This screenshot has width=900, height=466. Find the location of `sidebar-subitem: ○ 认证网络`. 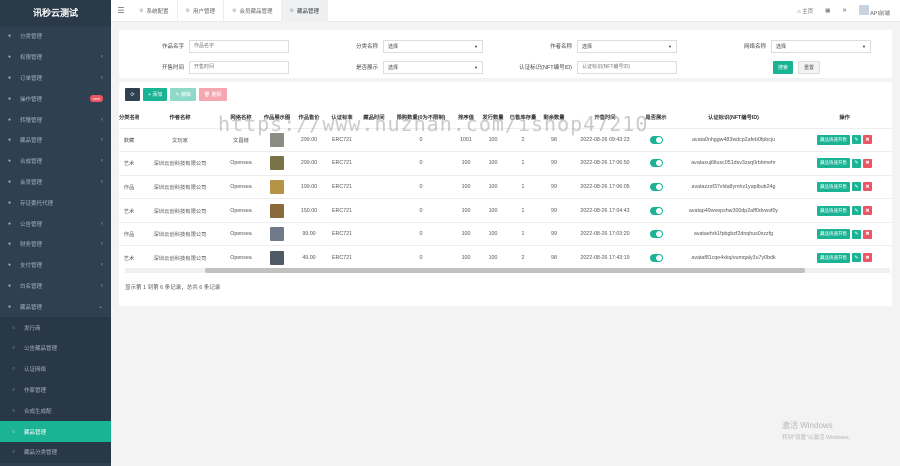

sidebar-subitem: ○ 认证网络 is located at coordinates (55, 369).